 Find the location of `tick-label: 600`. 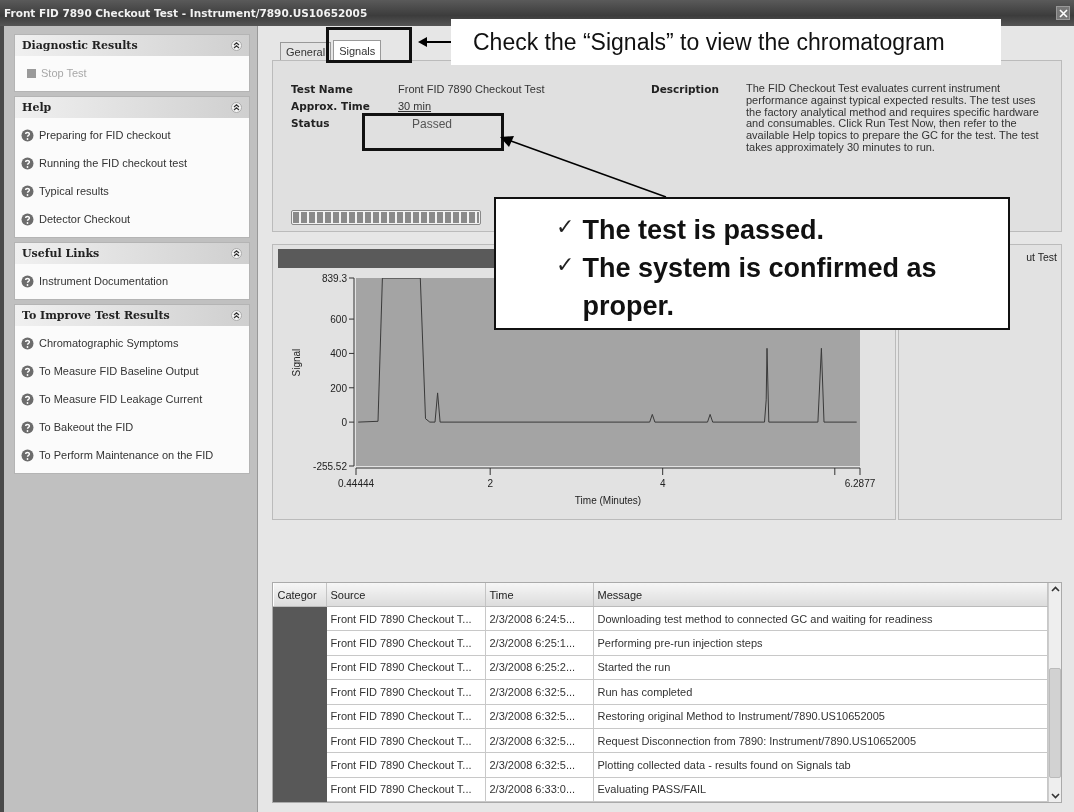

tick-label: 600 is located at coordinates (338, 320).